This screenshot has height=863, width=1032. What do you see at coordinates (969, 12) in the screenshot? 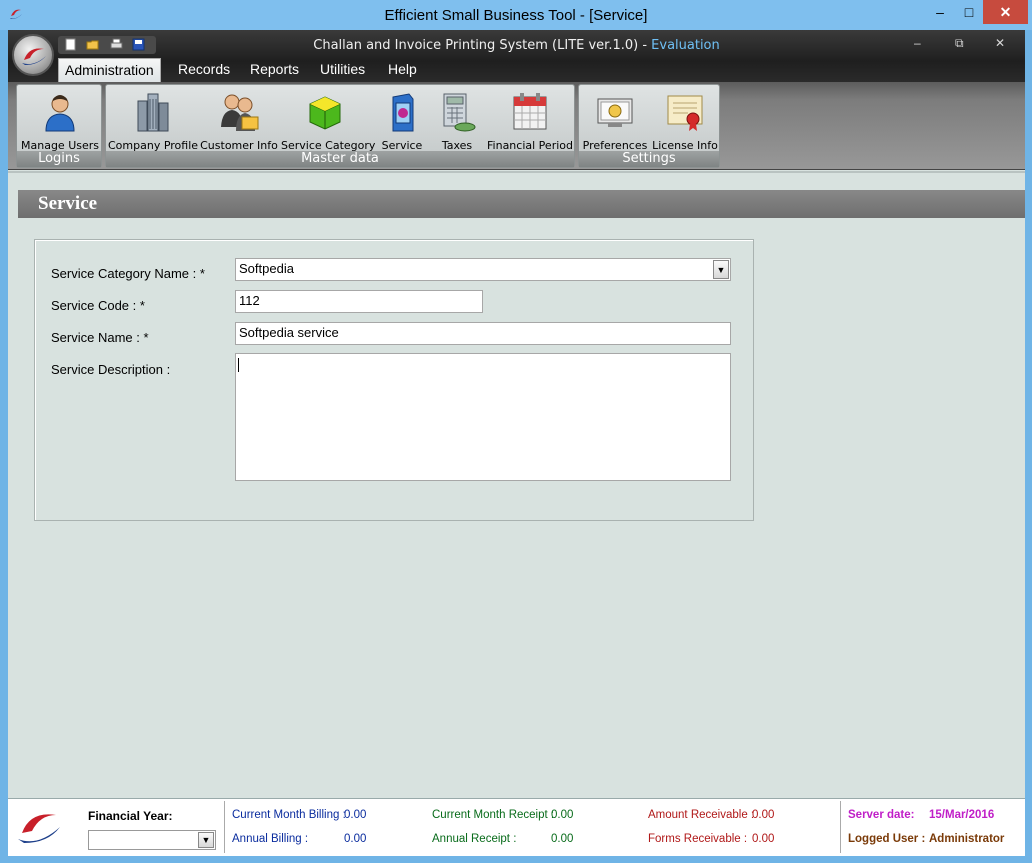
I see `window-maximize-button: □` at bounding box center [969, 12].